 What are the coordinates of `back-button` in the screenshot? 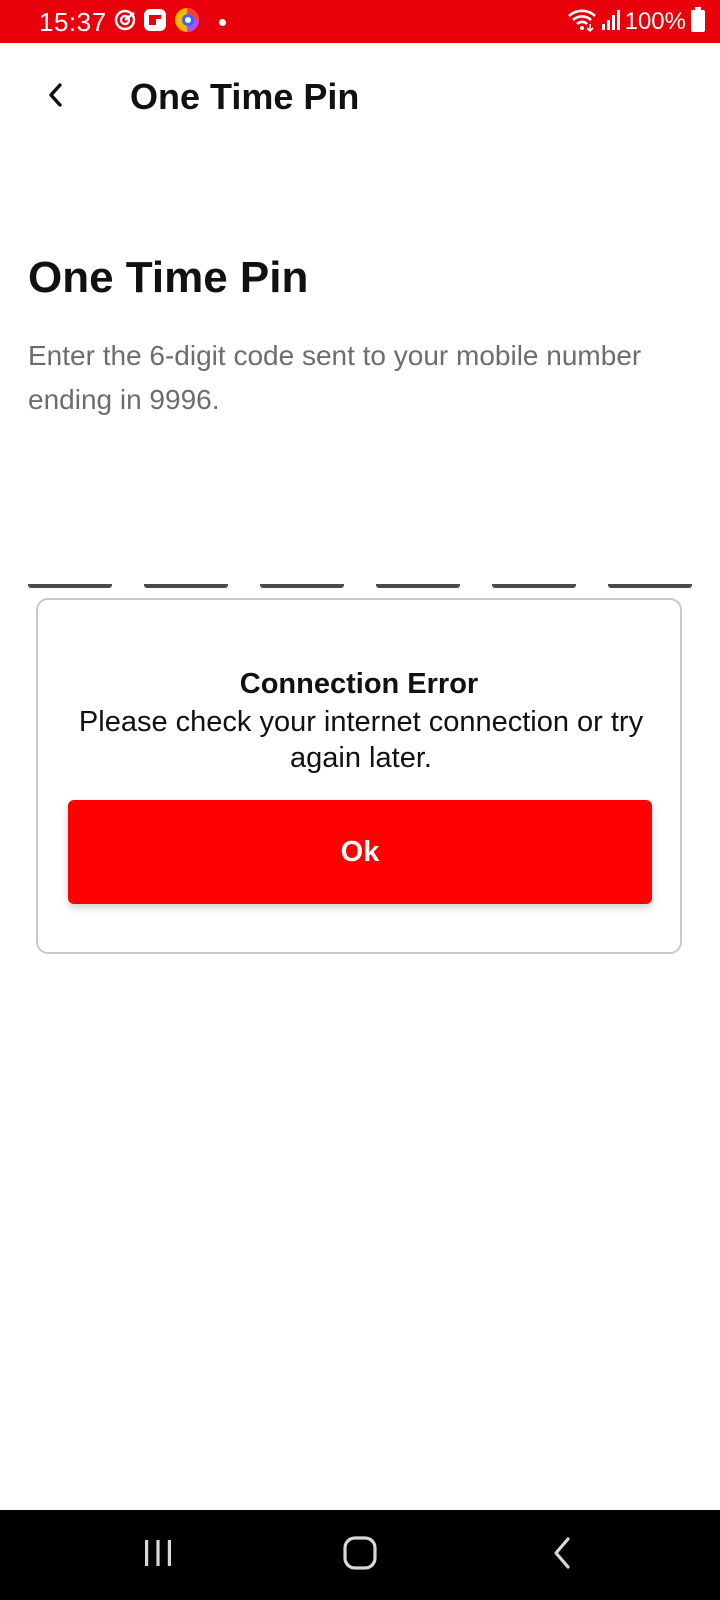 It's located at (56, 97).